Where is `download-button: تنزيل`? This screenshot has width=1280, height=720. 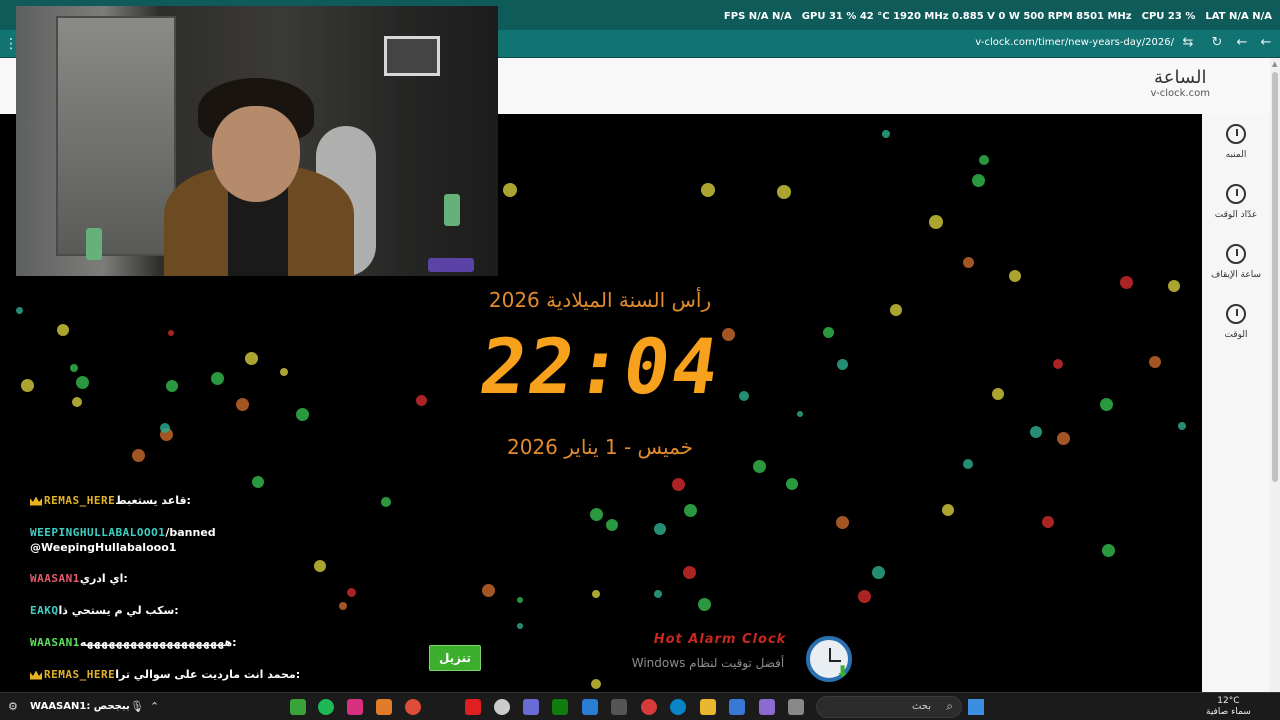 download-button: تنزيل is located at coordinates (455, 658).